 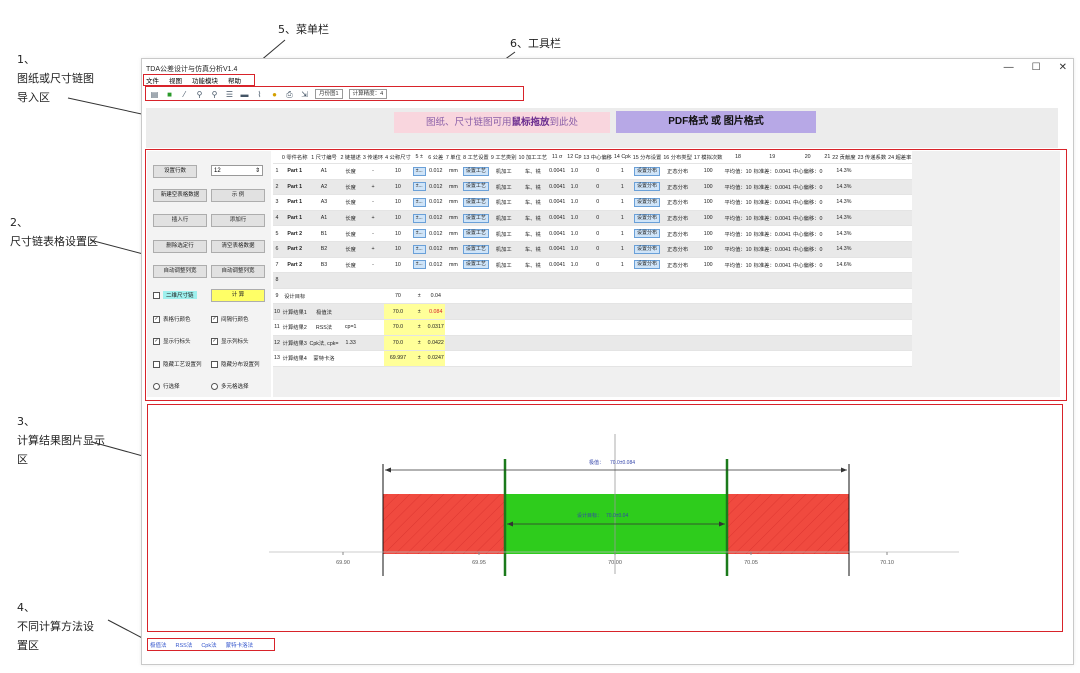 What do you see at coordinates (334, 93) in the screenshot?
I see `toolbar-highlight` at bounding box center [334, 93].